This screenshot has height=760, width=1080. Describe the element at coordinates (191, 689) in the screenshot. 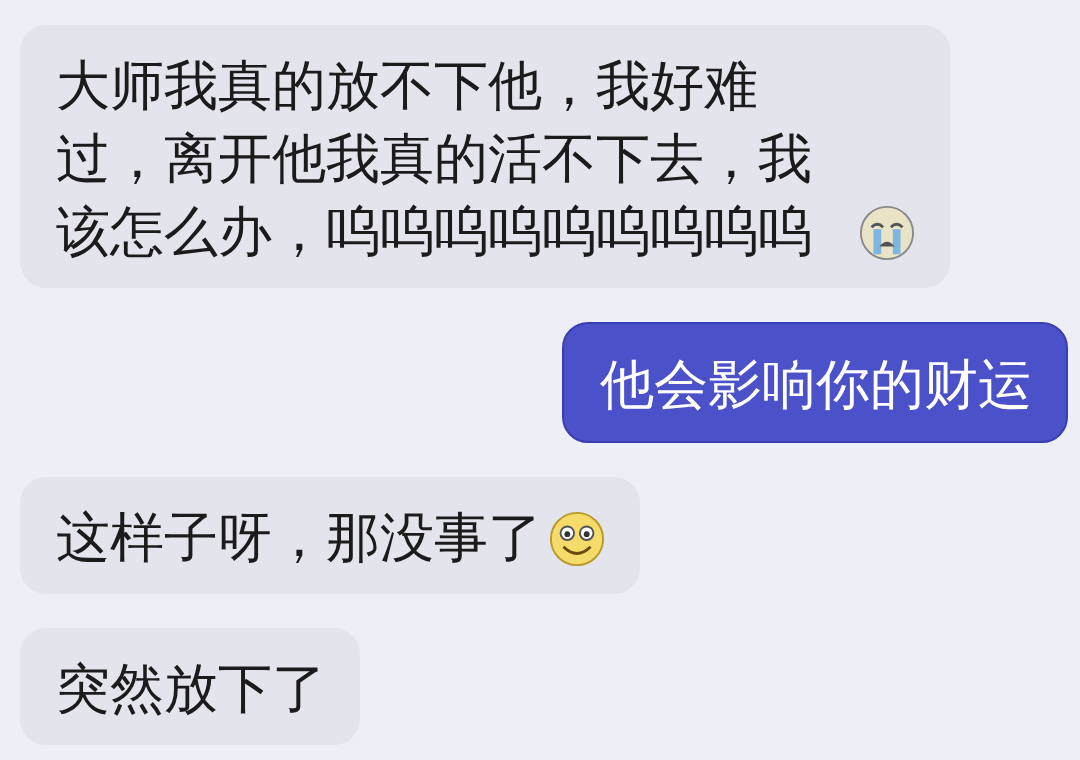

I see `message-text: 突然放下了` at that location.